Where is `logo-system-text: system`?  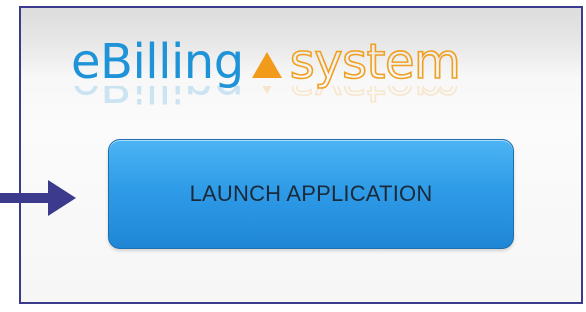 logo-system-text: system is located at coordinates (375, 62).